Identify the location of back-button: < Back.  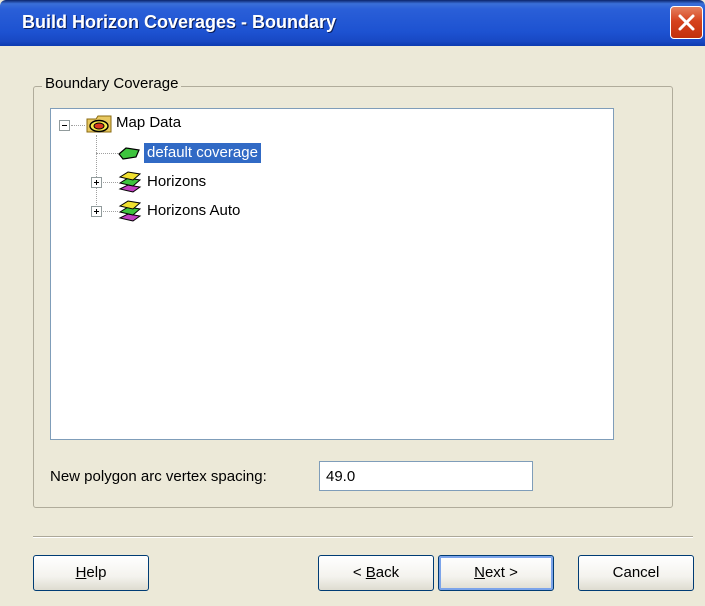
(376, 573).